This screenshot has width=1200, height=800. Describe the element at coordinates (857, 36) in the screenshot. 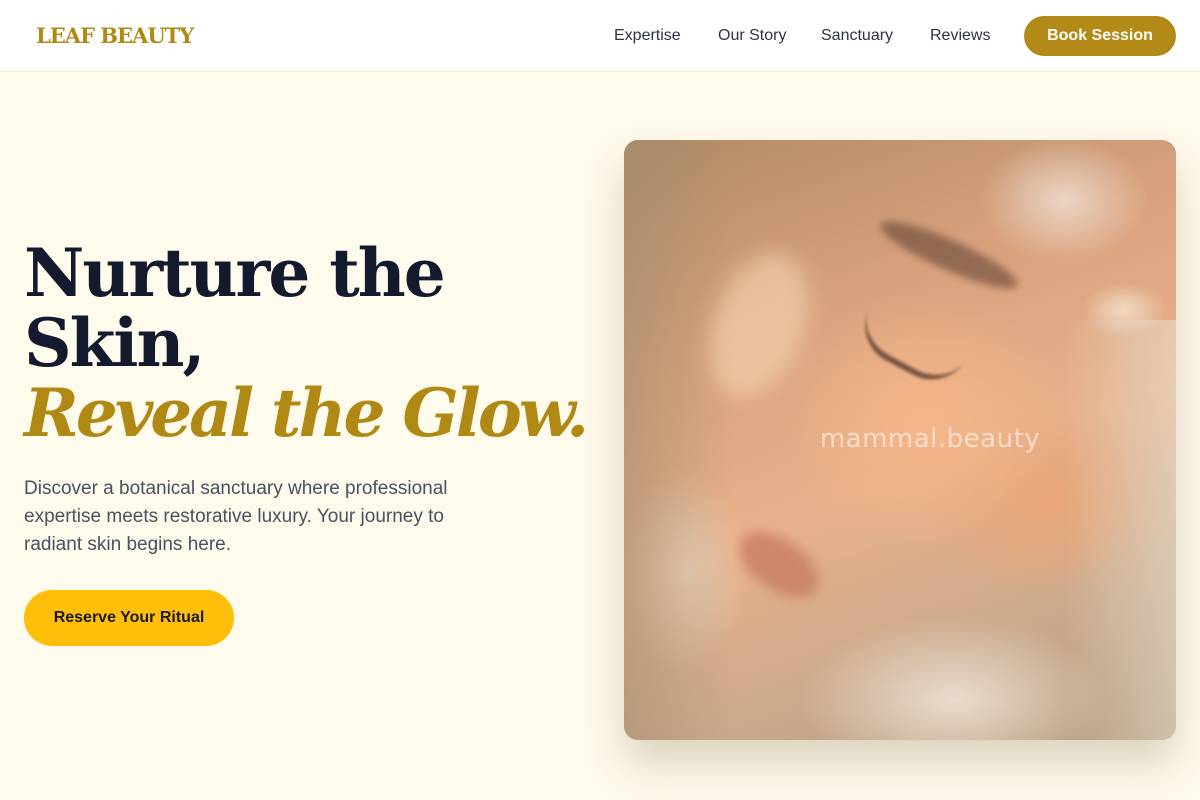

I see `nav-sanctuary: Sanctuary` at that location.